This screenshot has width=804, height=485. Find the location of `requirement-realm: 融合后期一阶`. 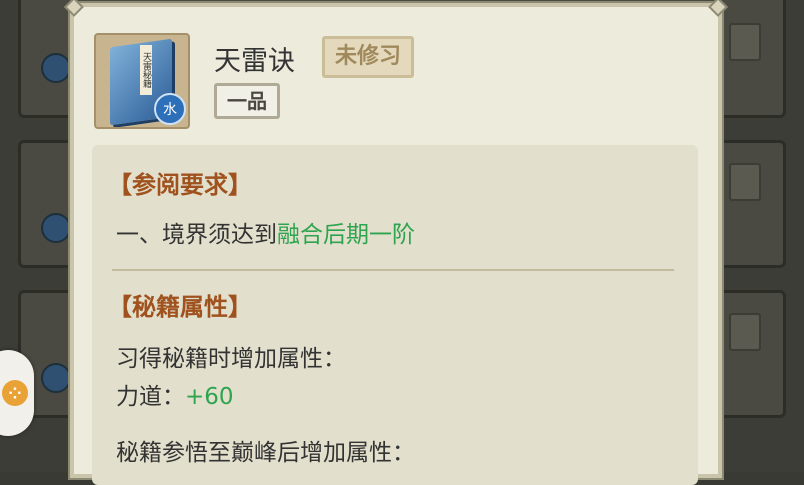

requirement-realm: 融合后期一阶 is located at coordinates (346, 235).